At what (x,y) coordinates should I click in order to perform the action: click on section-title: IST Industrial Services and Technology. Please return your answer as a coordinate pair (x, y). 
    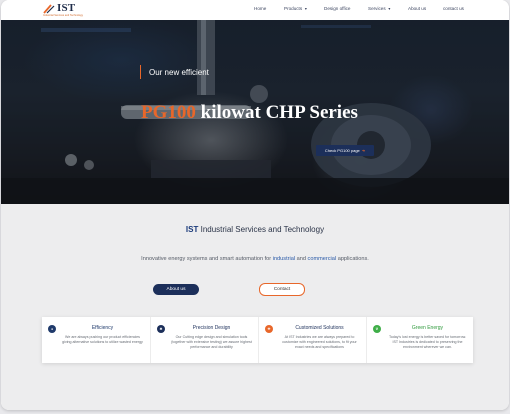
    Looking at the image, I should click on (255, 229).